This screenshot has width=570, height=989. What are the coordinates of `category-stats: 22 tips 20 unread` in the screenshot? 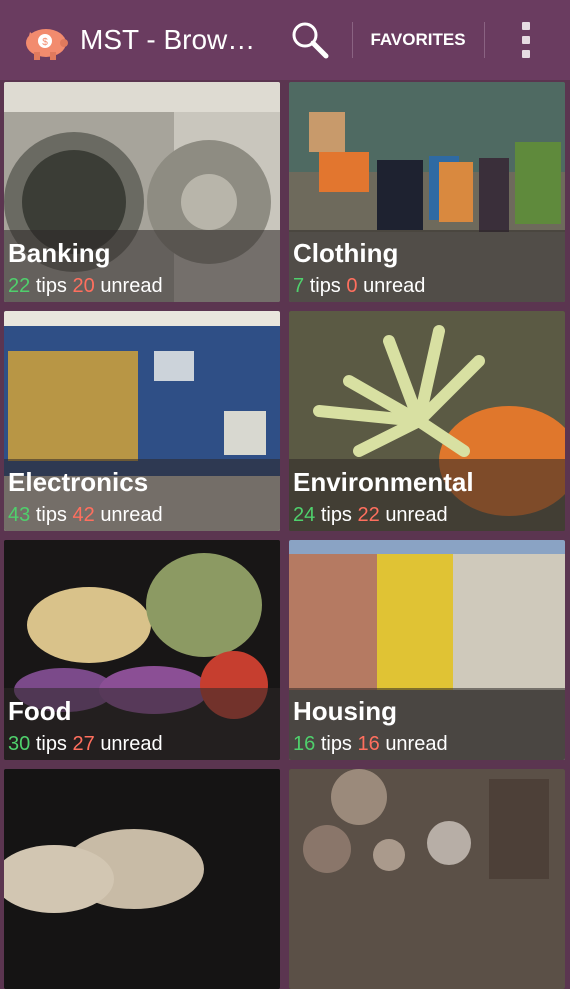 It's located at (85, 286).